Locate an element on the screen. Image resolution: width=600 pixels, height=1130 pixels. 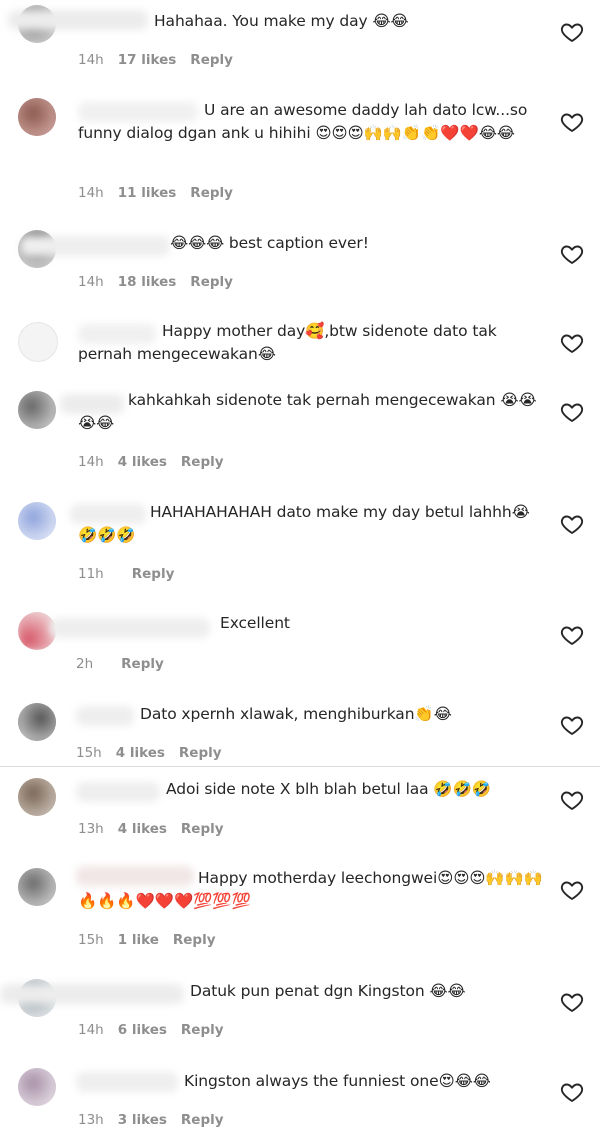
like-count: 1 like is located at coordinates (138, 940).